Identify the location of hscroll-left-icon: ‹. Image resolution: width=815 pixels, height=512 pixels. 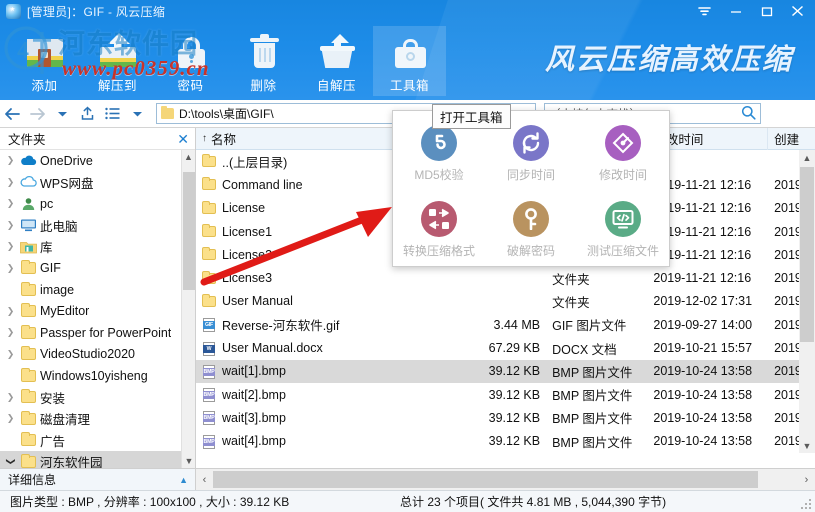
(204, 480).